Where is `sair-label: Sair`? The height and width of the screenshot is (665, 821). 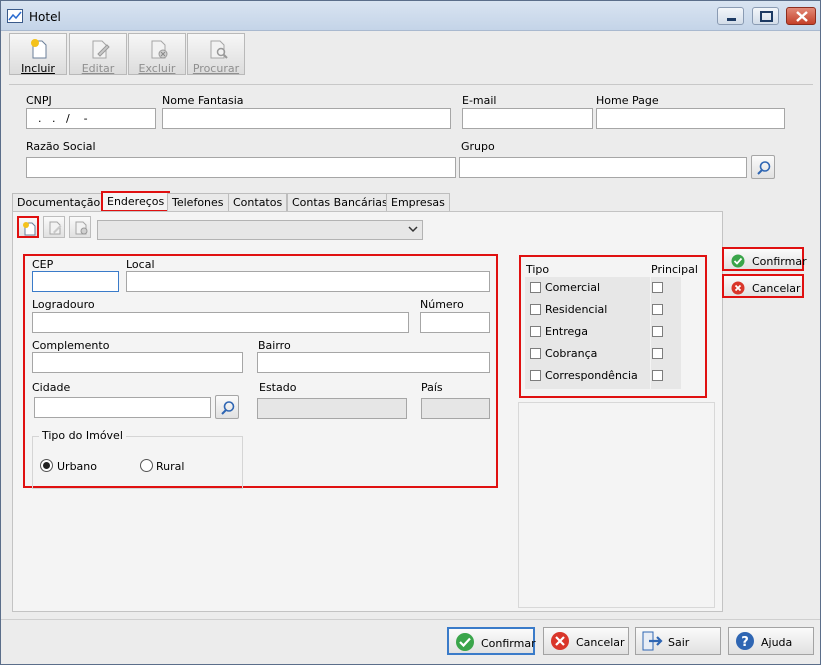
sair-label: Sair is located at coordinates (679, 642).